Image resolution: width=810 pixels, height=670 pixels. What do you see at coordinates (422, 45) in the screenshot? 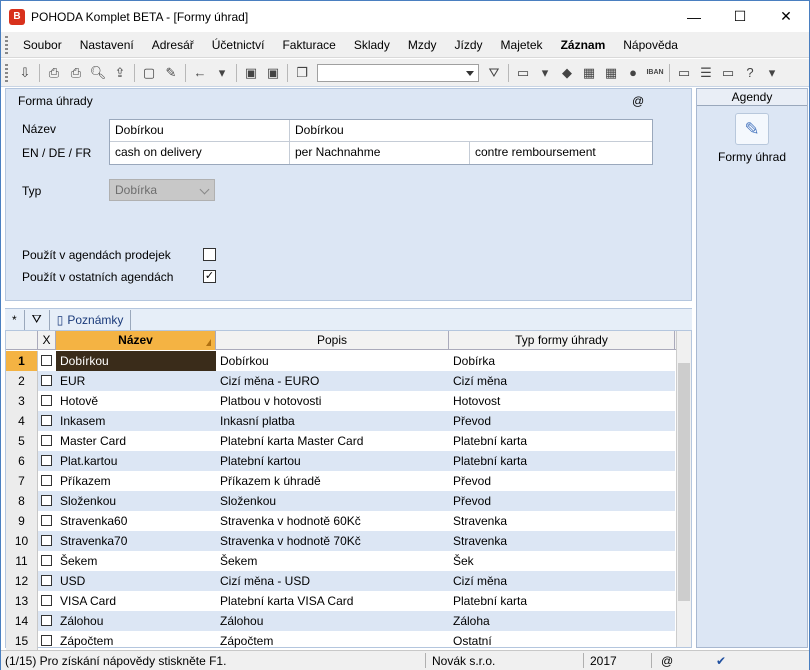
I see `menu-mzdy: Mzdy` at bounding box center [422, 45].